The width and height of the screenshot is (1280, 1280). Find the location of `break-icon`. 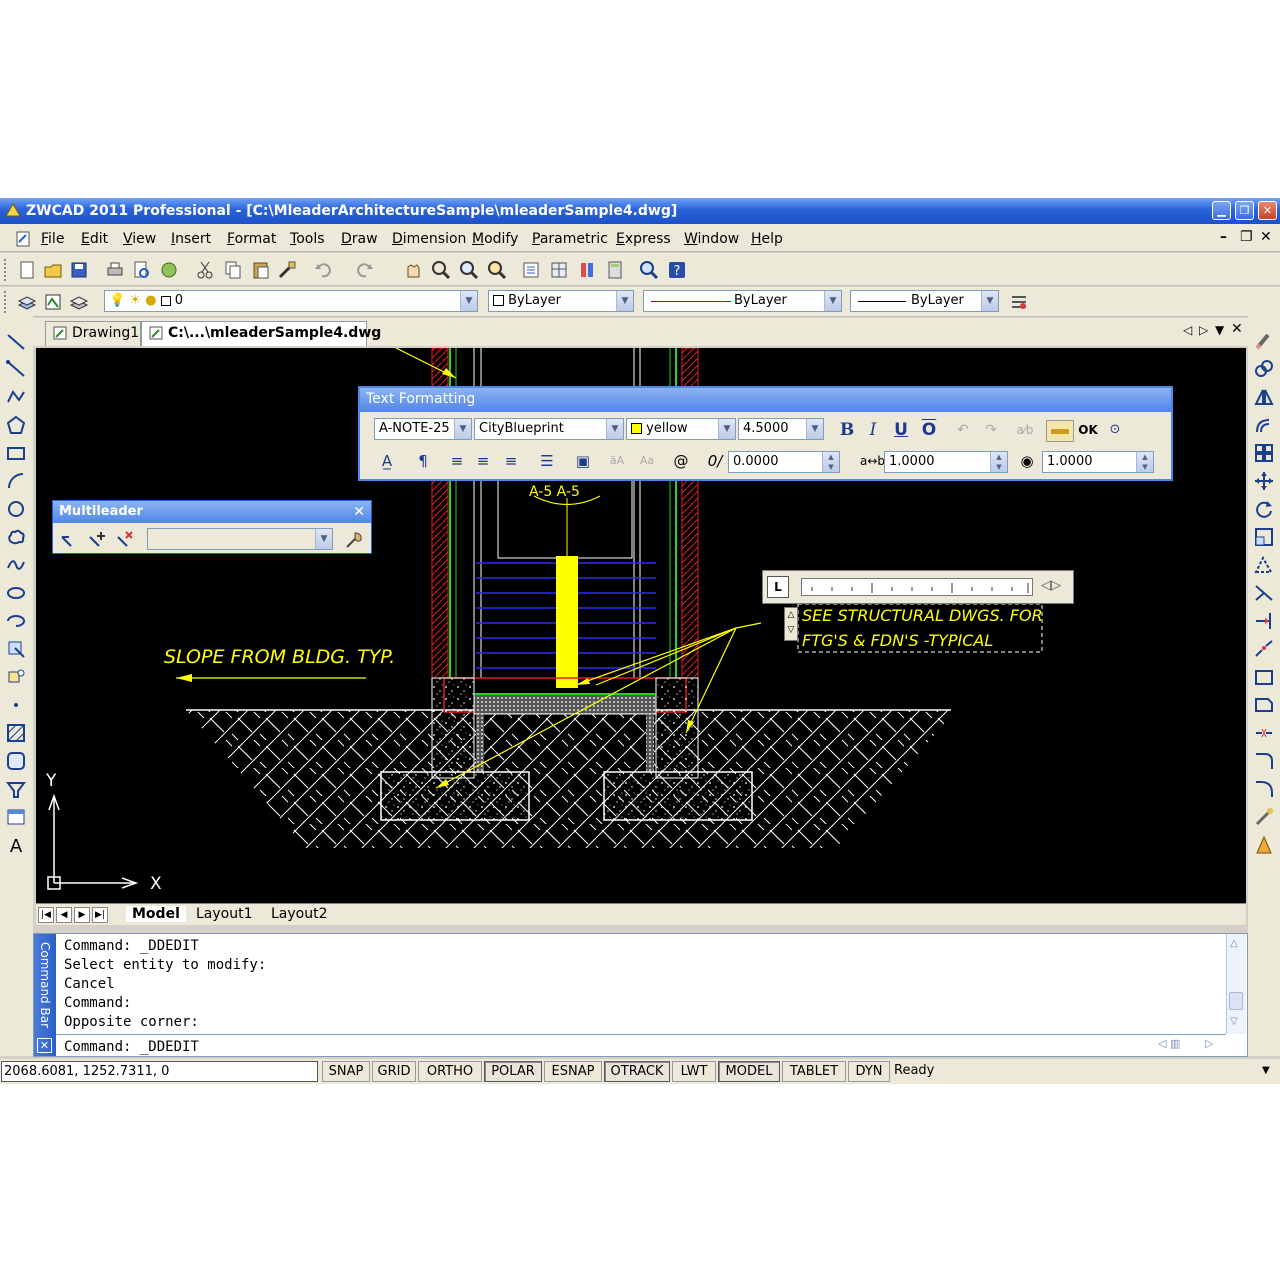

break-icon is located at coordinates (1264, 649).